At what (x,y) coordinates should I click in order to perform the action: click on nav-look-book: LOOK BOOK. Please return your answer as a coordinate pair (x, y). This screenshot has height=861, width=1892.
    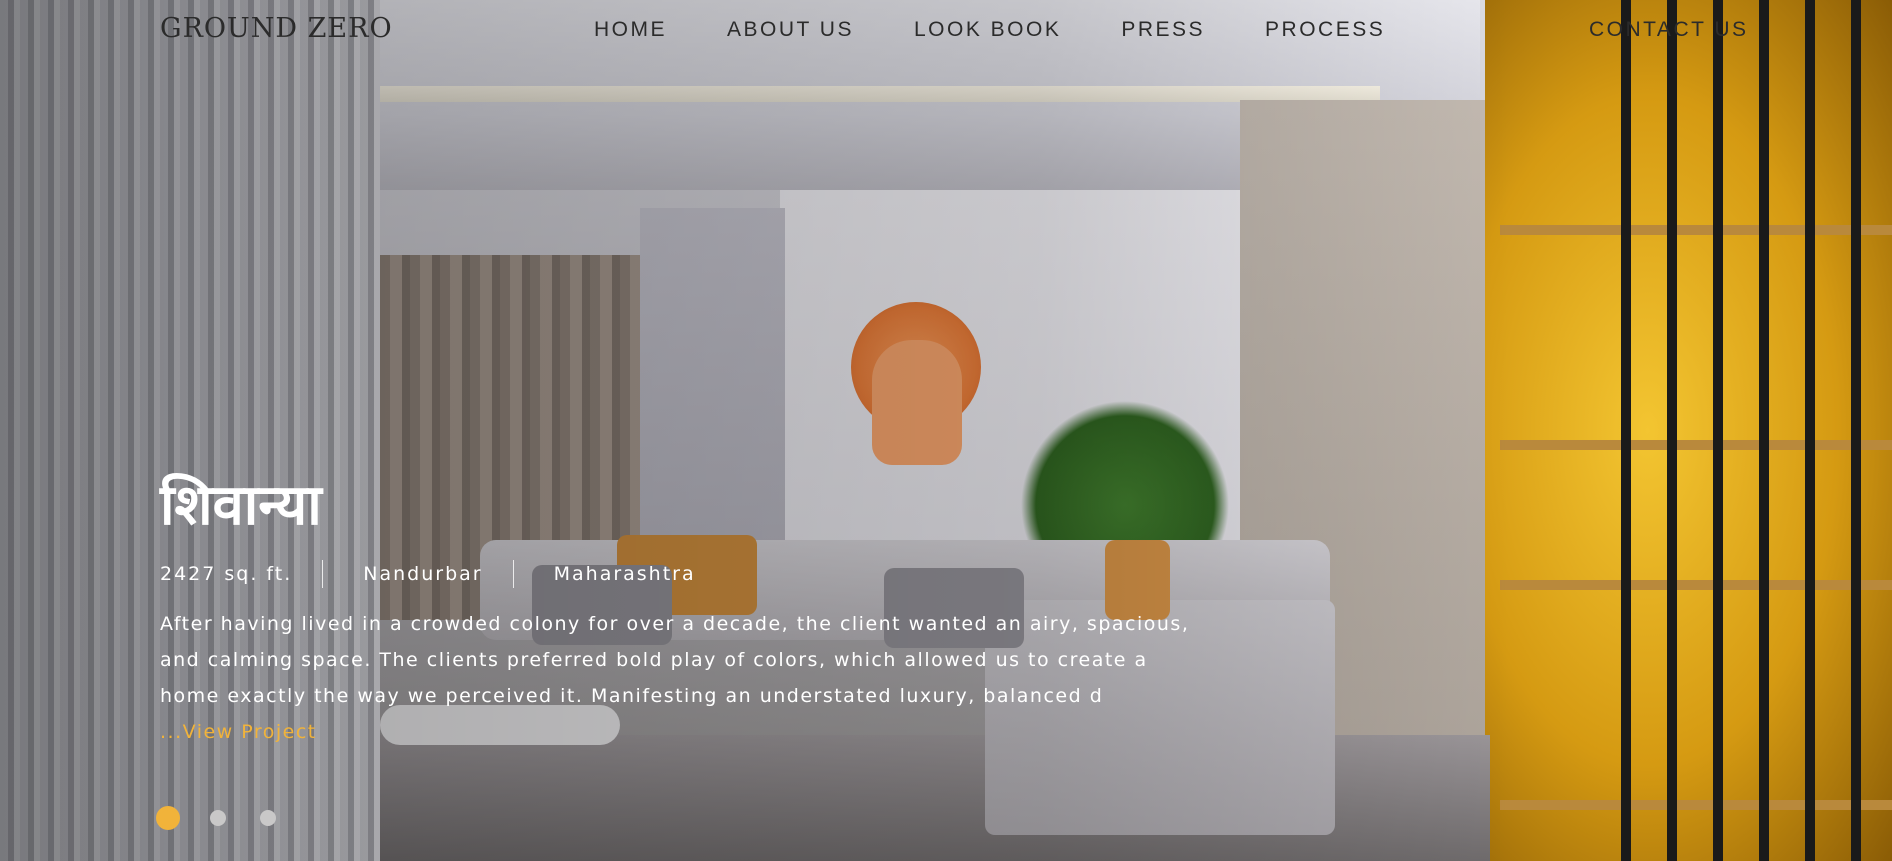
    Looking at the image, I should click on (987, 30).